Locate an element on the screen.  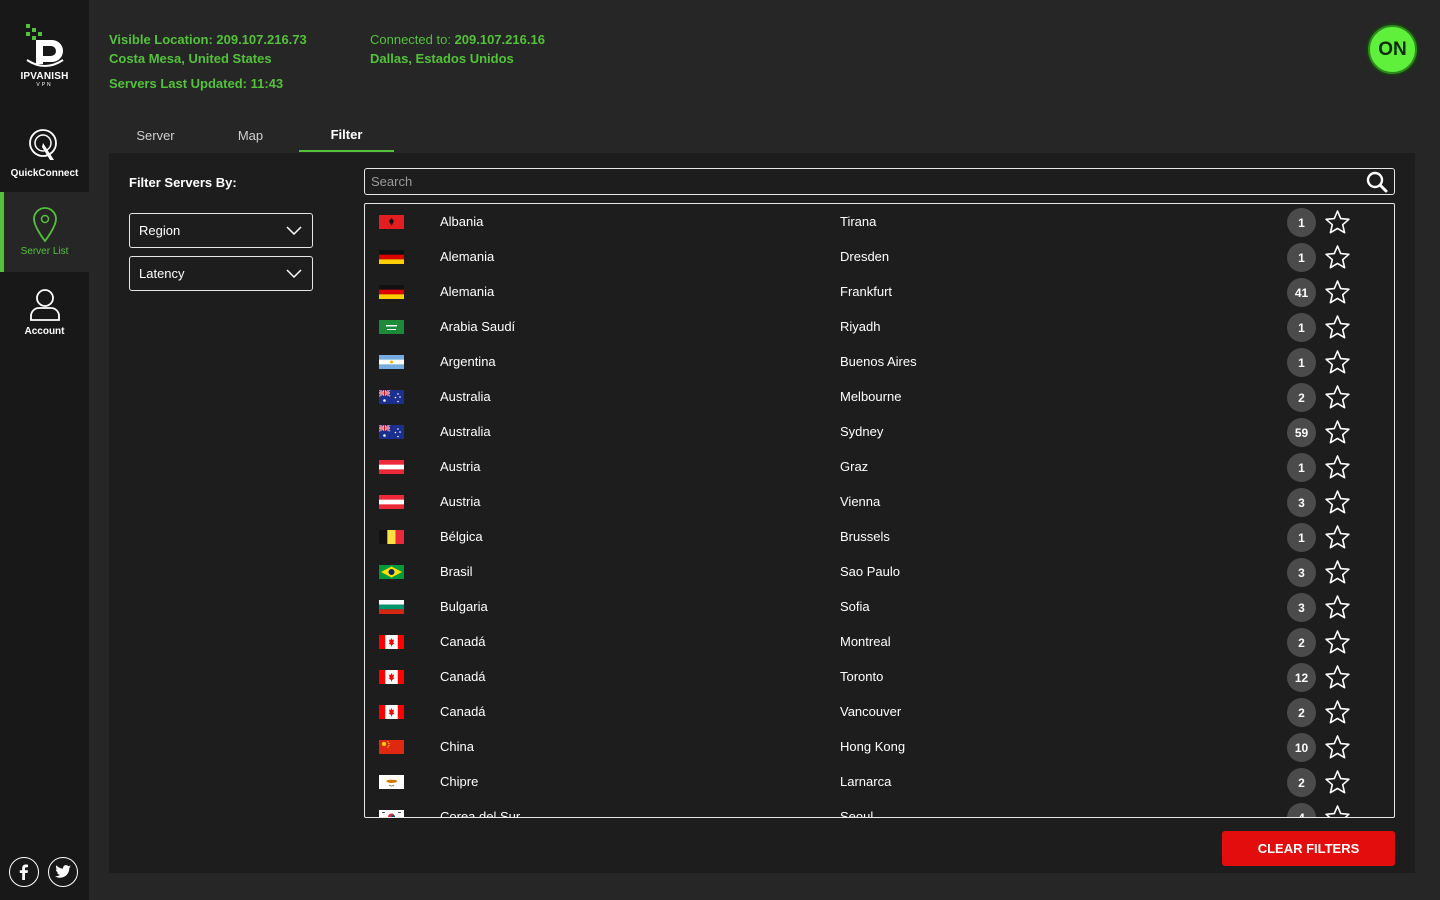
server-row: Canadá Vancouver 2 is located at coordinates (879, 711).